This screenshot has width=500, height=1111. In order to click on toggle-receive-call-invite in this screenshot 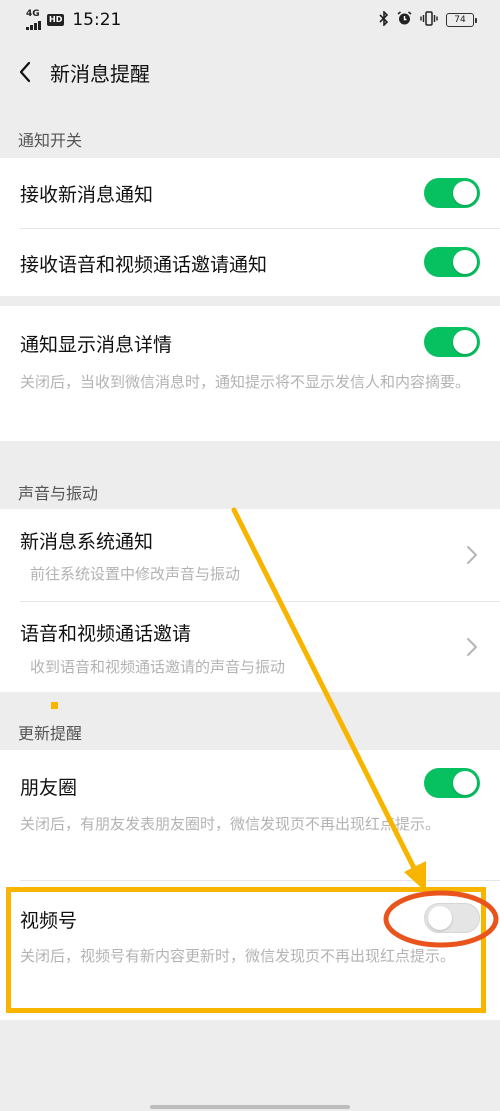, I will do `click(452, 262)`.